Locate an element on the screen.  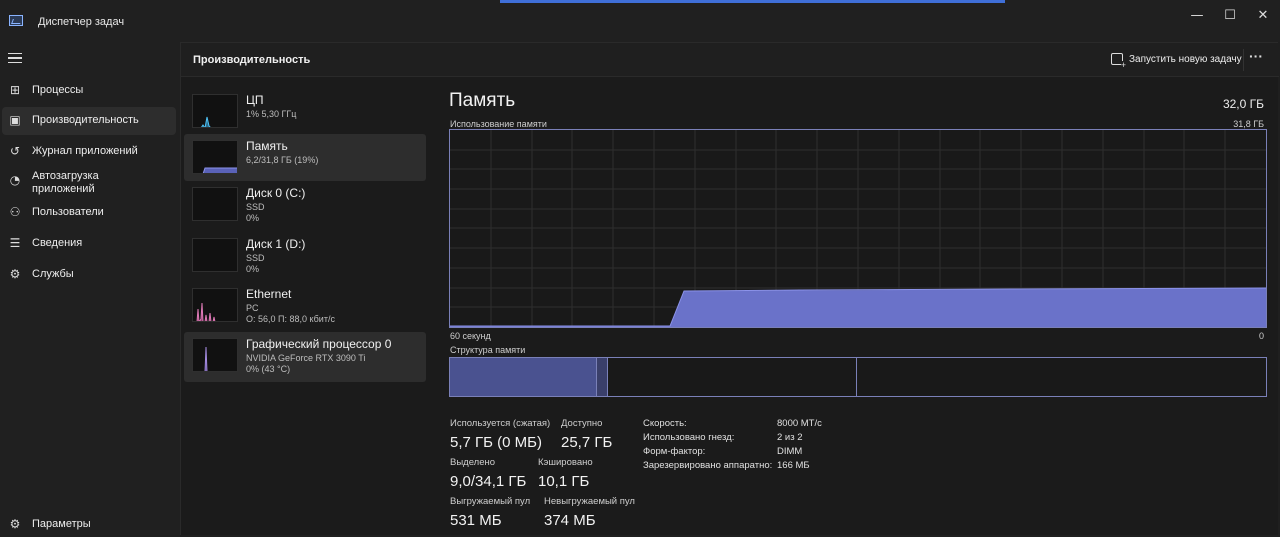
nav-item-label: Процессы is located at coordinates (58, 90).